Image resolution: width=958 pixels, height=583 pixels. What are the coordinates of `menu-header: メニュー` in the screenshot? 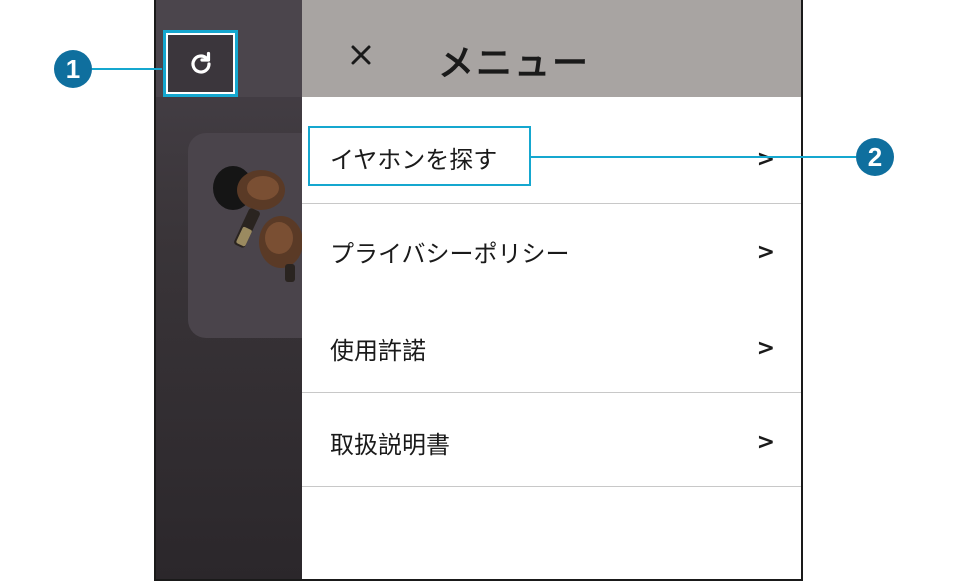 It's located at (551, 48).